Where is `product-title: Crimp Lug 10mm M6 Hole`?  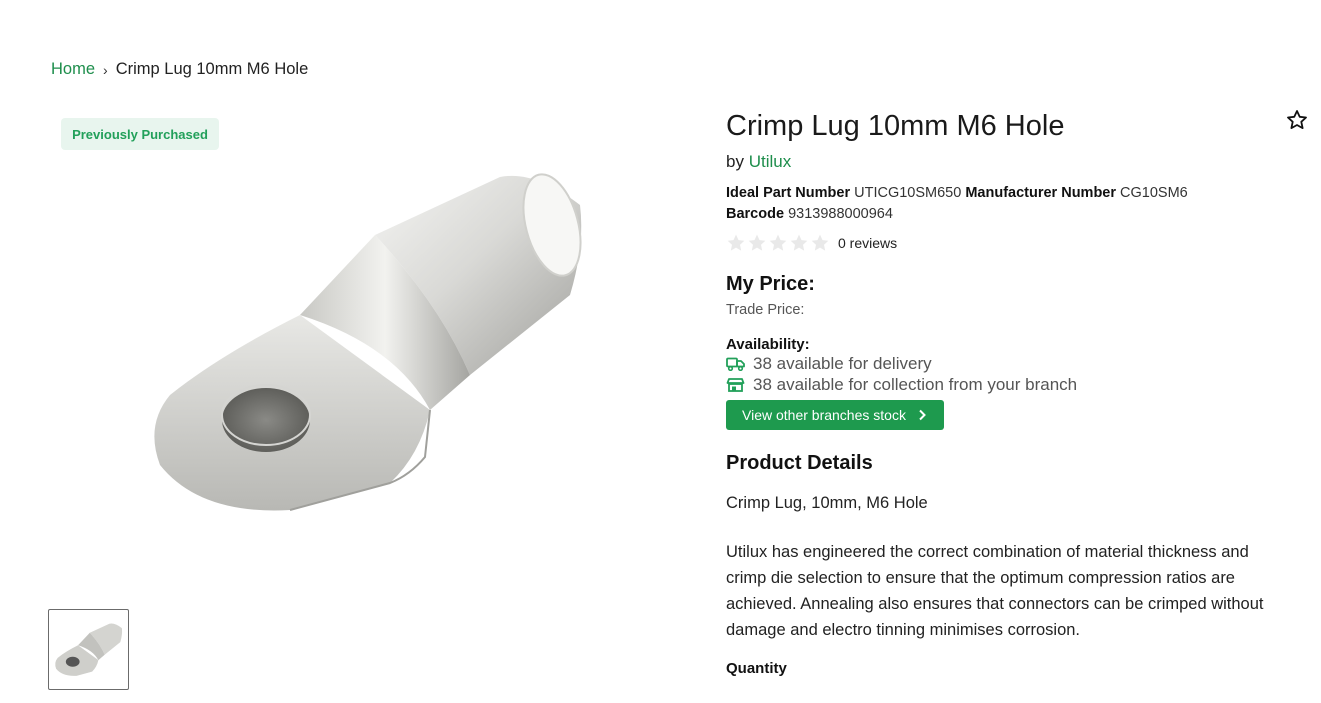 product-title: Crimp Lug 10mm M6 Hole is located at coordinates (895, 126).